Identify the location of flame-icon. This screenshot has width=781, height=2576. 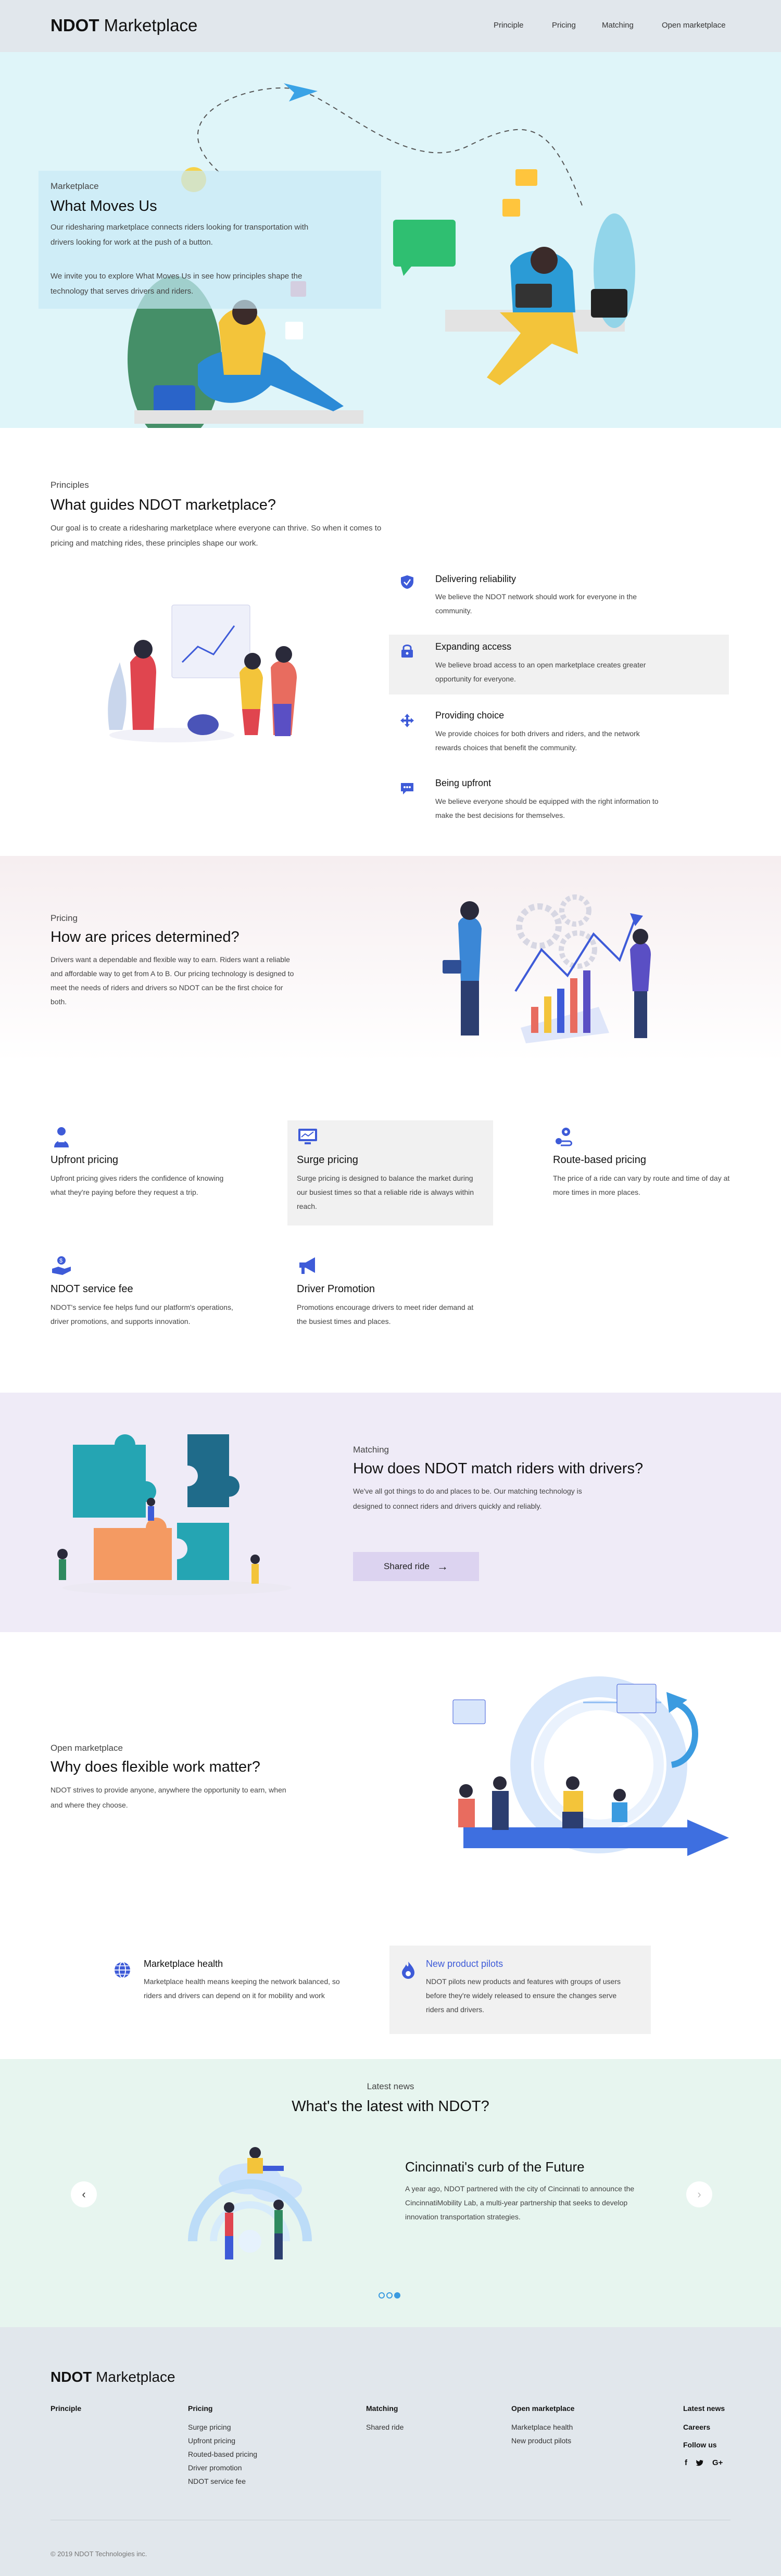
(408, 1970).